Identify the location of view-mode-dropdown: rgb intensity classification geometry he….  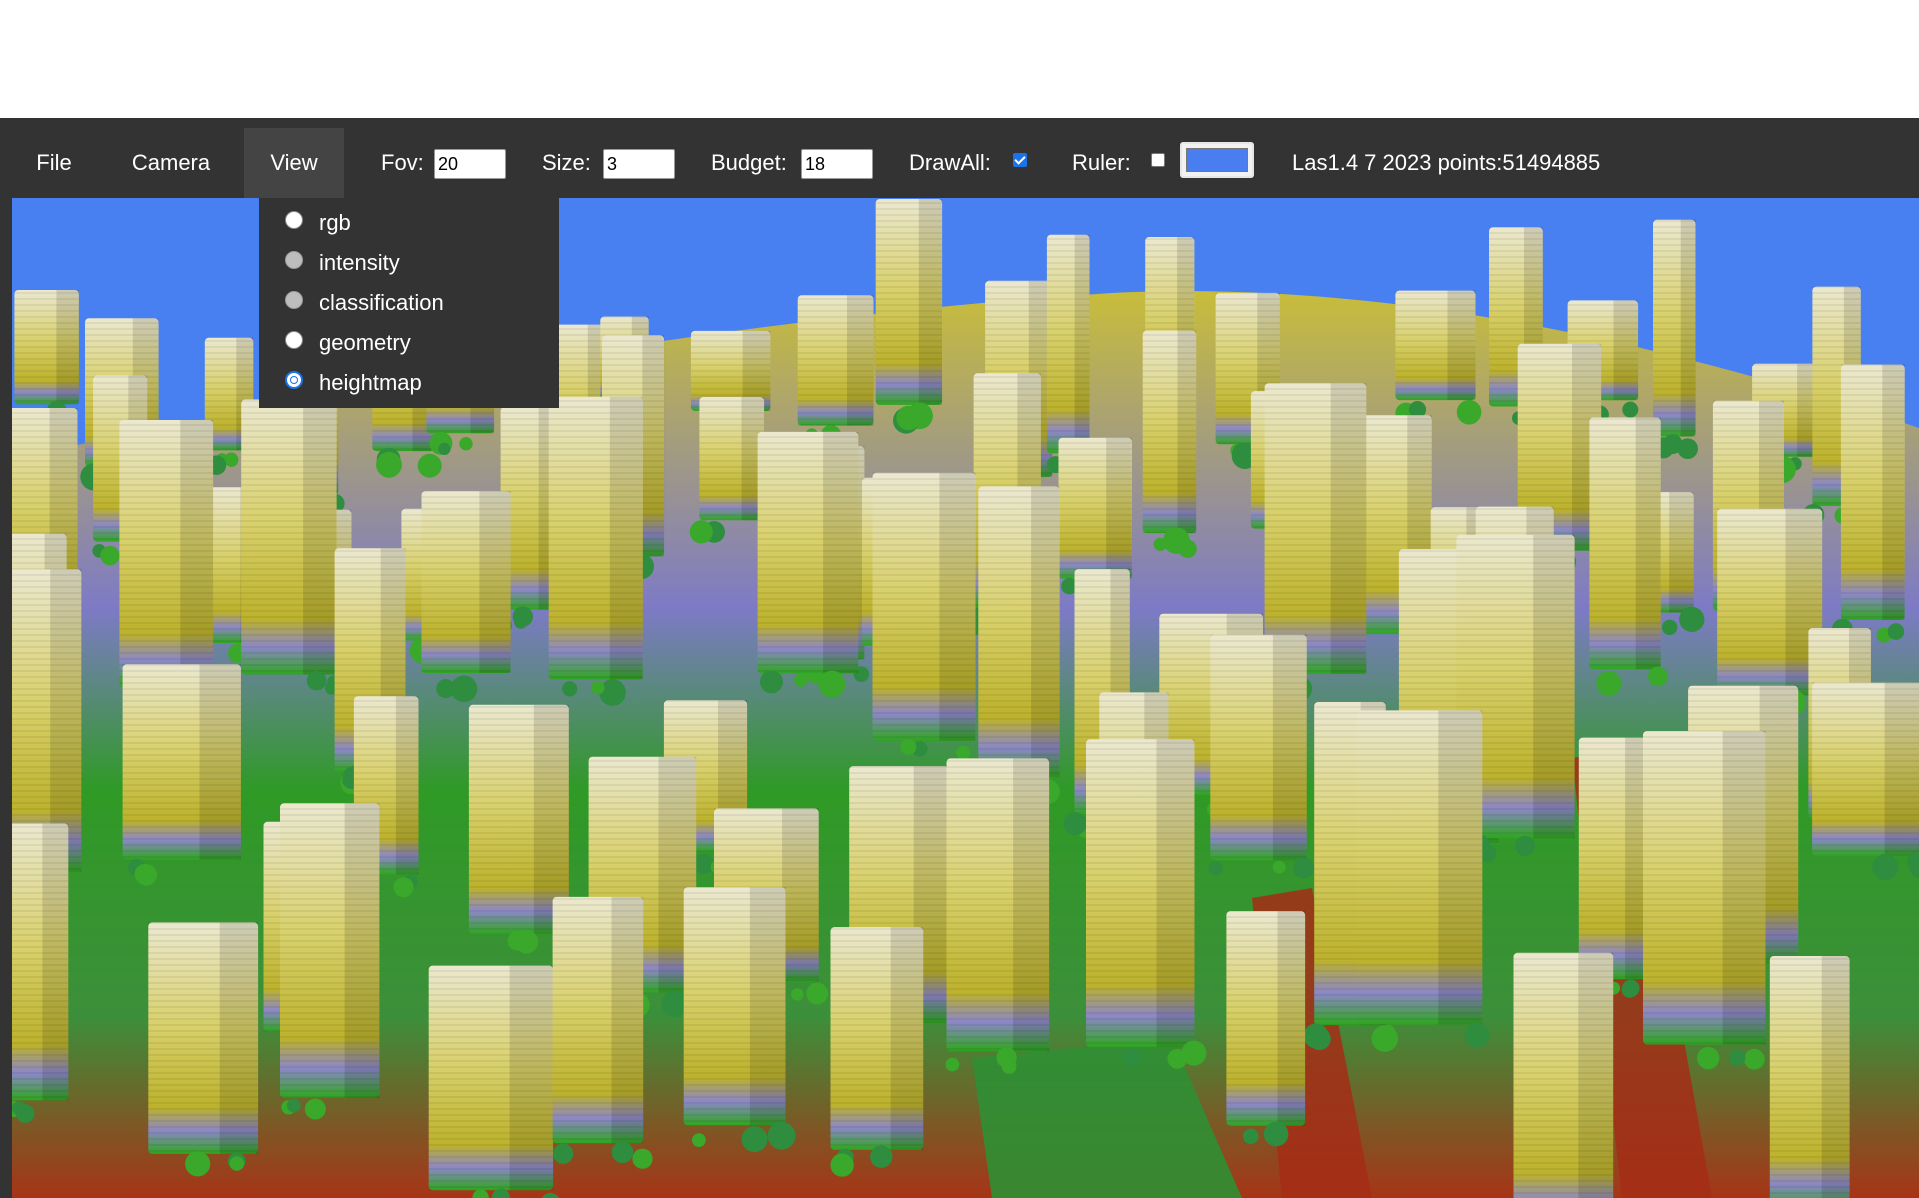
(409, 303).